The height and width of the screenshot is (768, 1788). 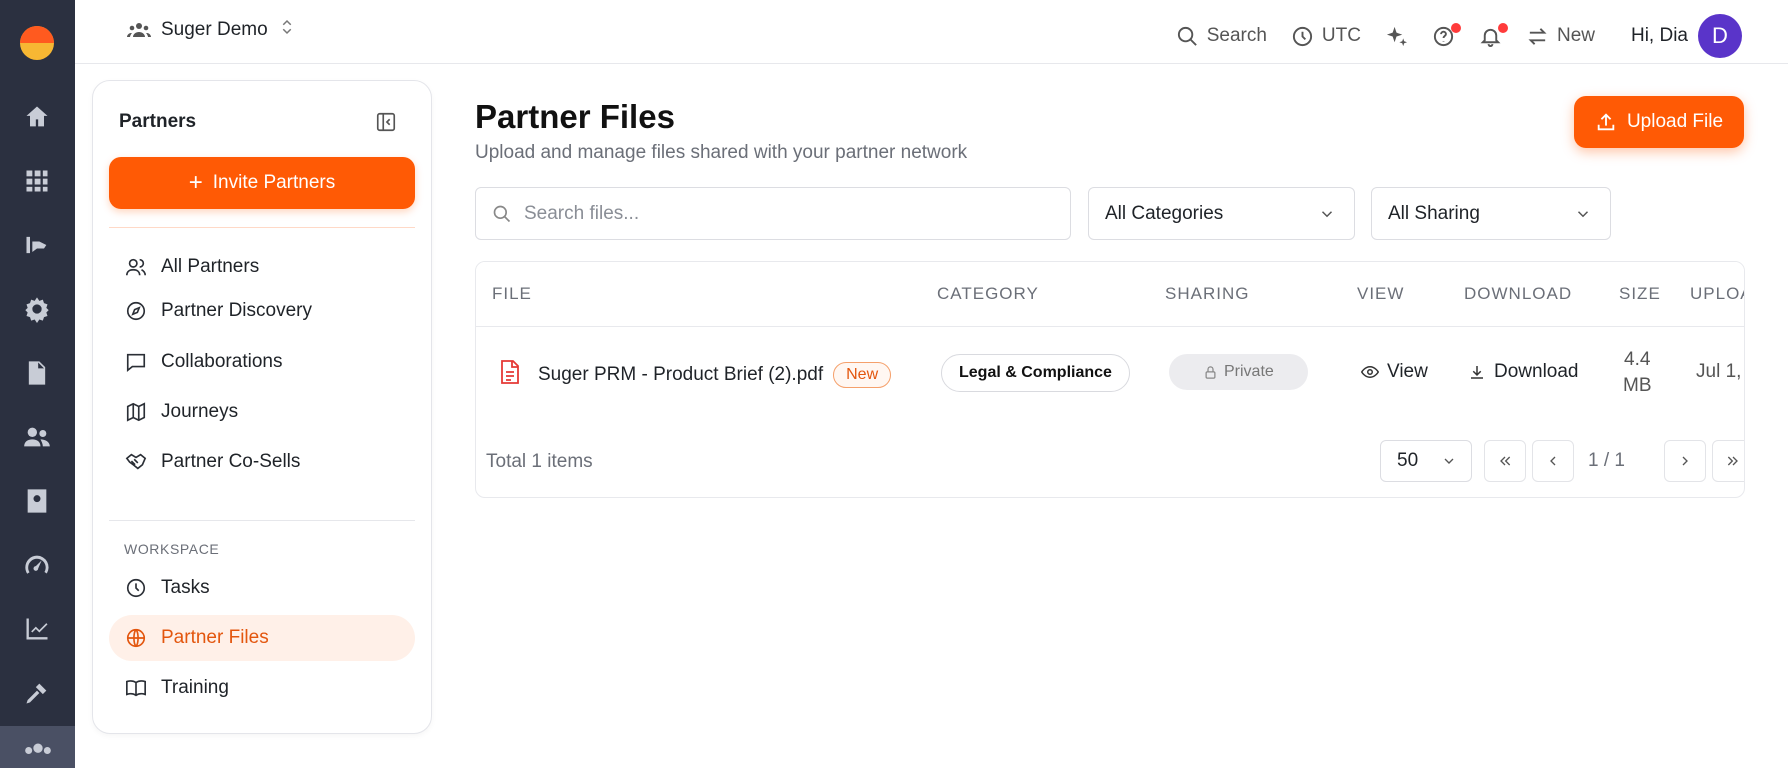 What do you see at coordinates (172, 549) in the screenshot?
I see `workspace-section-label: WORKSPACE` at bounding box center [172, 549].